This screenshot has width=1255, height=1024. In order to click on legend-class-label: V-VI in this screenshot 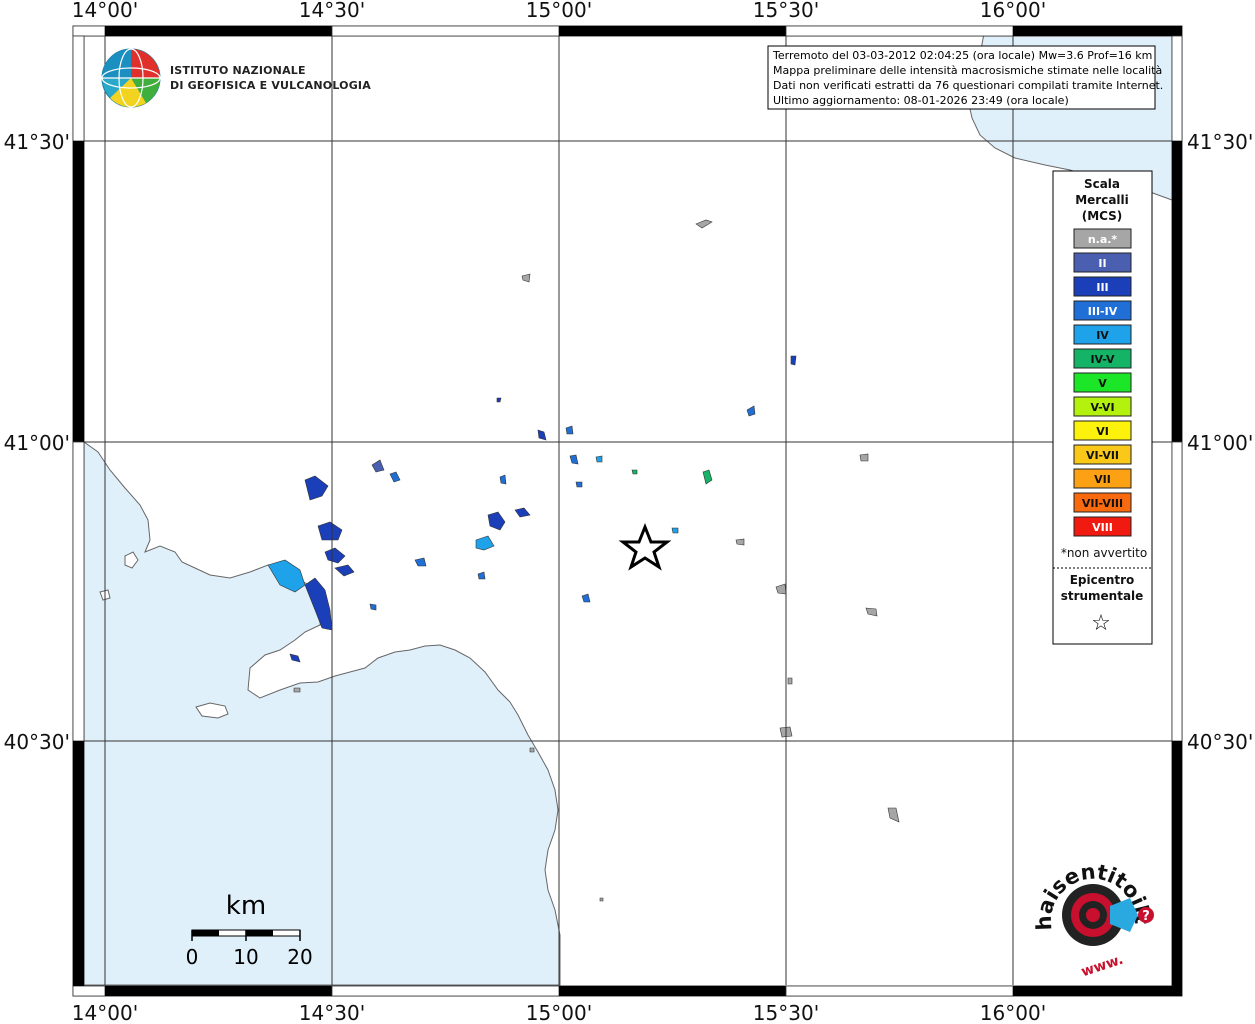, I will do `click(1102, 407)`.